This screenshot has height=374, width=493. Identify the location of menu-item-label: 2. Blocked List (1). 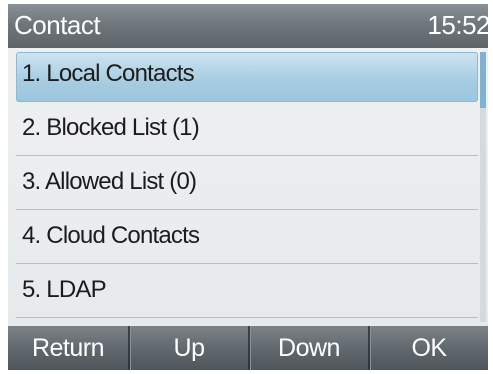
(111, 127).